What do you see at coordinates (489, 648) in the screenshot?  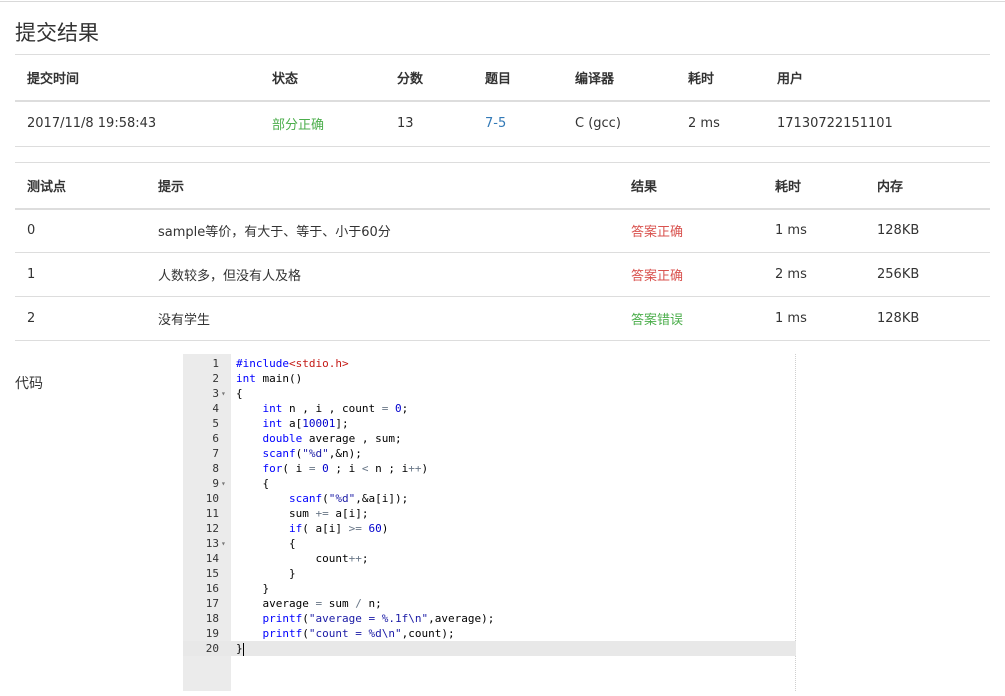 I see `code-line: 20}` at bounding box center [489, 648].